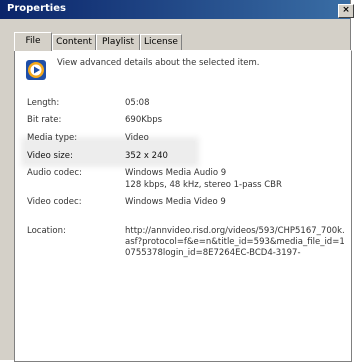 Image resolution: width=358 pixels, height=362 pixels. I want to click on media-type-value: Video, so click(137, 138).